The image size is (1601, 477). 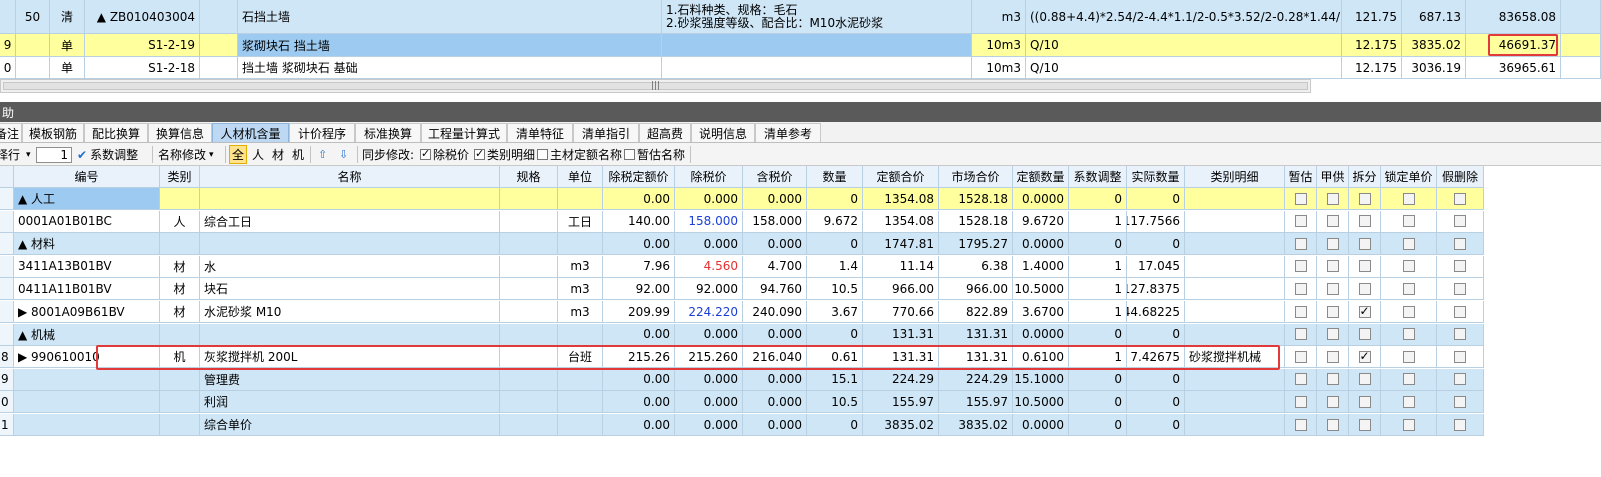 I want to click on cell-base_total: 155.97, so click(x=901, y=402).